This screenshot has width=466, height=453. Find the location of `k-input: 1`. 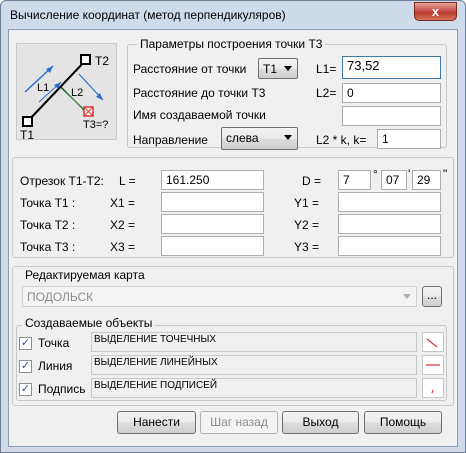

k-input: 1 is located at coordinates (409, 139).